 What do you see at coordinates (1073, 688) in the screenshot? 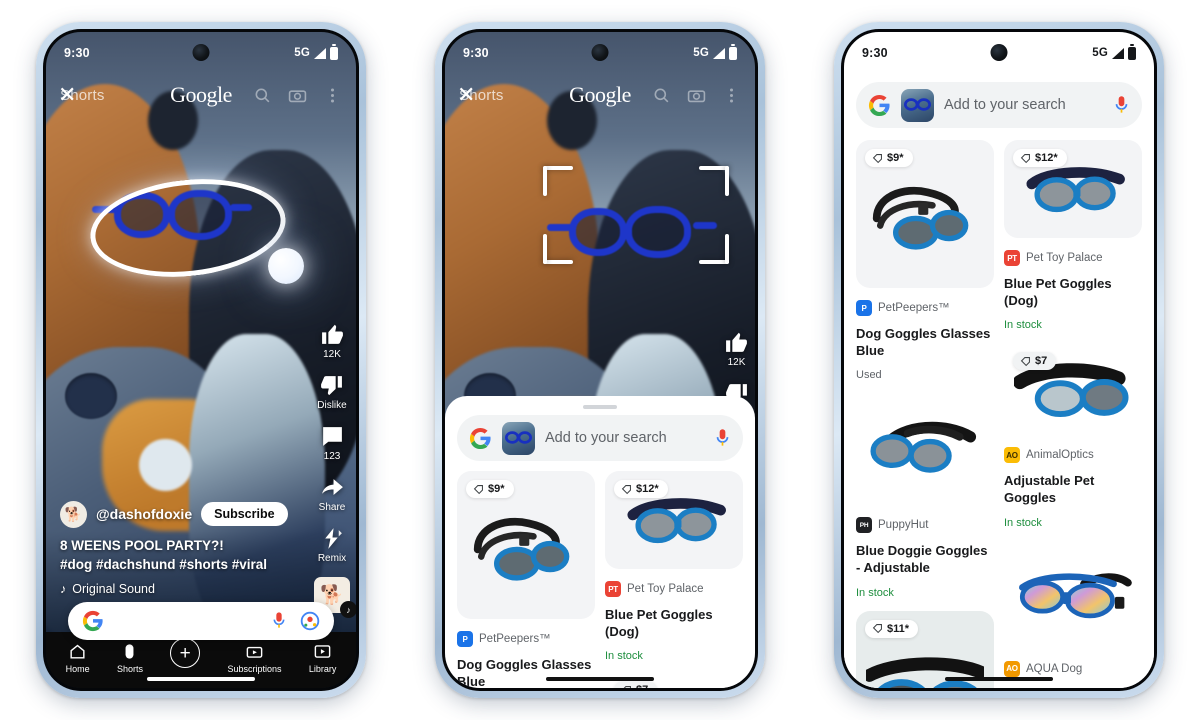
I see `product-title: Puppy Goggles (Blue) Universal Size` at bounding box center [1073, 688].